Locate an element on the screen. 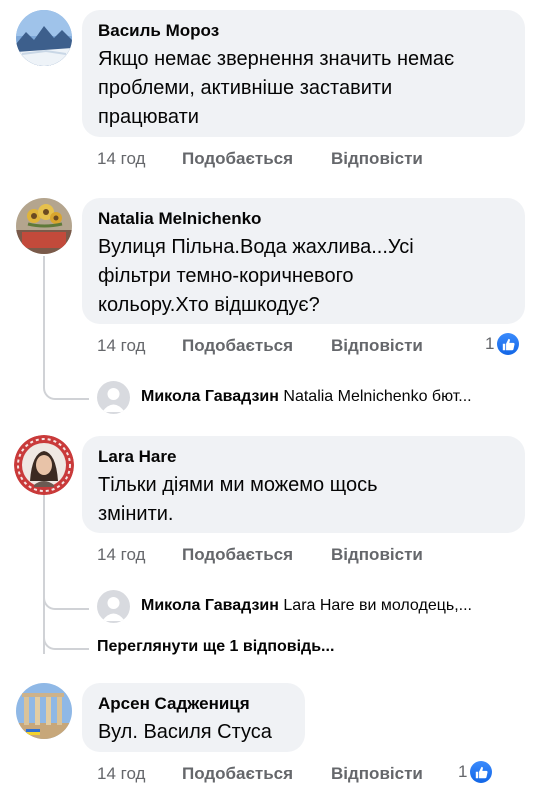 The height and width of the screenshot is (800, 541). comment-text: Тільки діями ми можемо щось змінити. is located at coordinates (303, 500).